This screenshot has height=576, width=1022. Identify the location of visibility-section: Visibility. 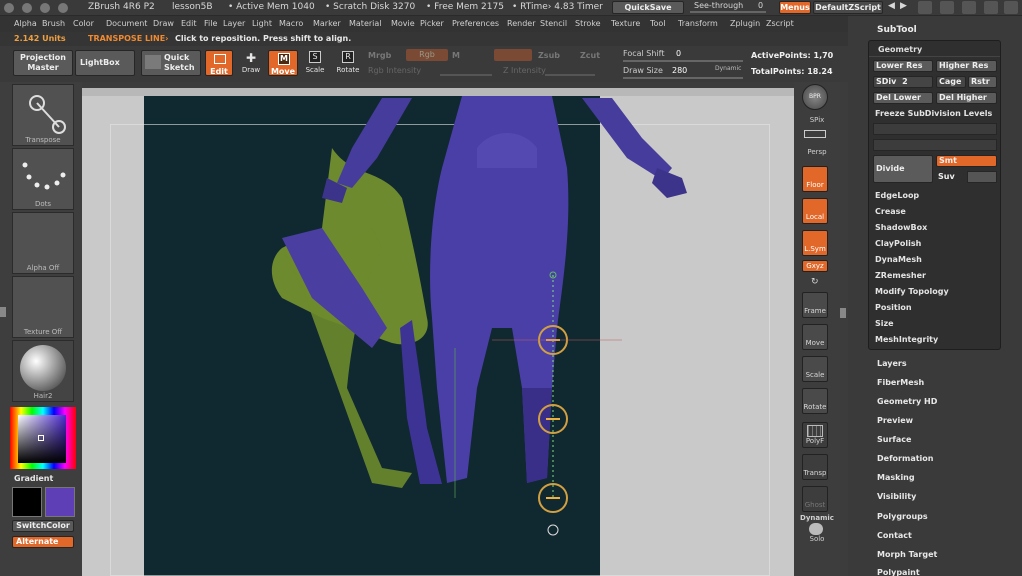
(896, 496).